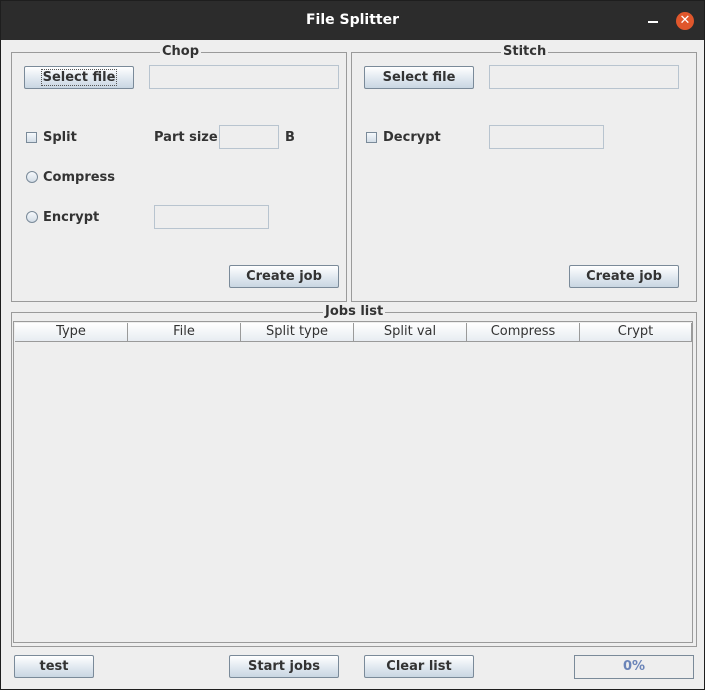 This screenshot has width=705, height=690. I want to click on split-checkbox, so click(31, 137).